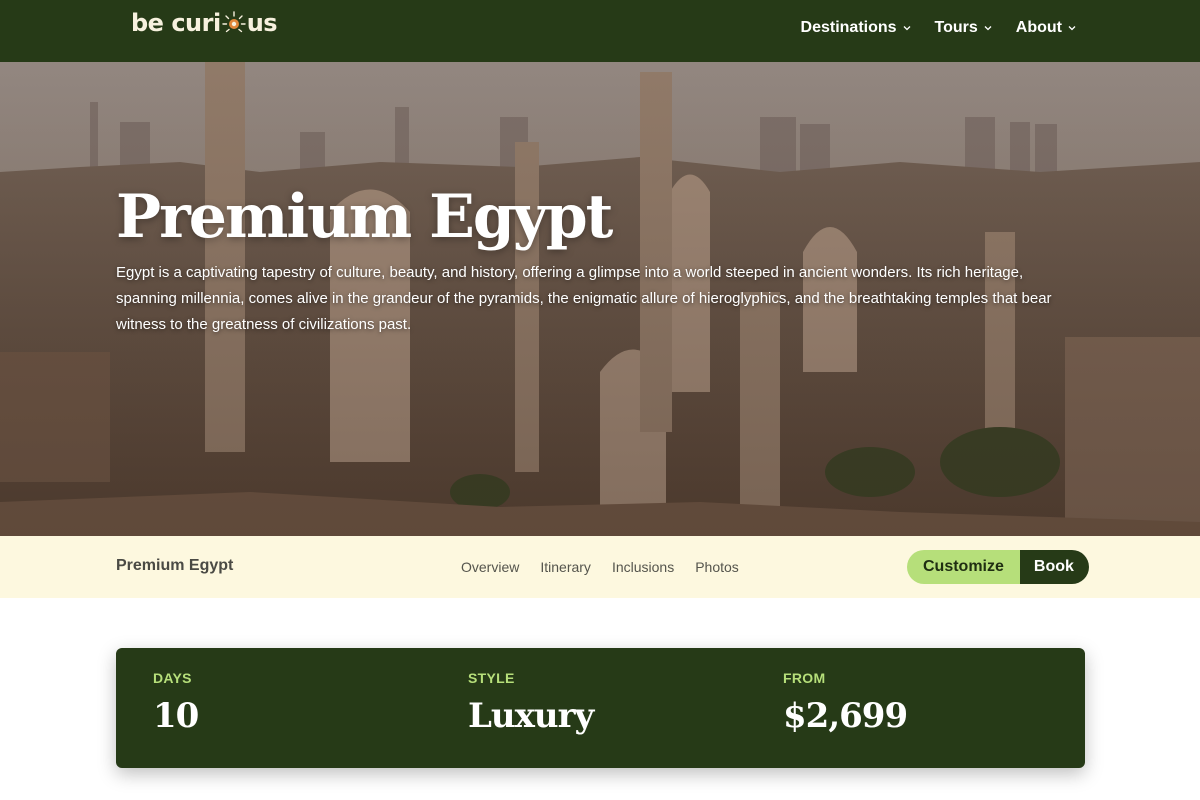 This screenshot has height=800, width=1200. Describe the element at coordinates (172, 678) in the screenshot. I see `stat-label: DAYS` at that location.